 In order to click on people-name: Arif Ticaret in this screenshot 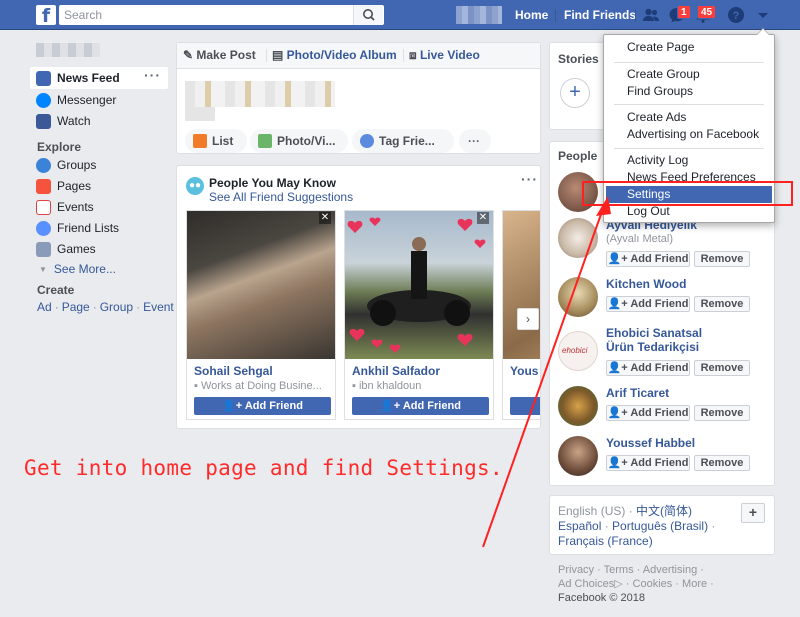, I will do `click(637, 393)`.